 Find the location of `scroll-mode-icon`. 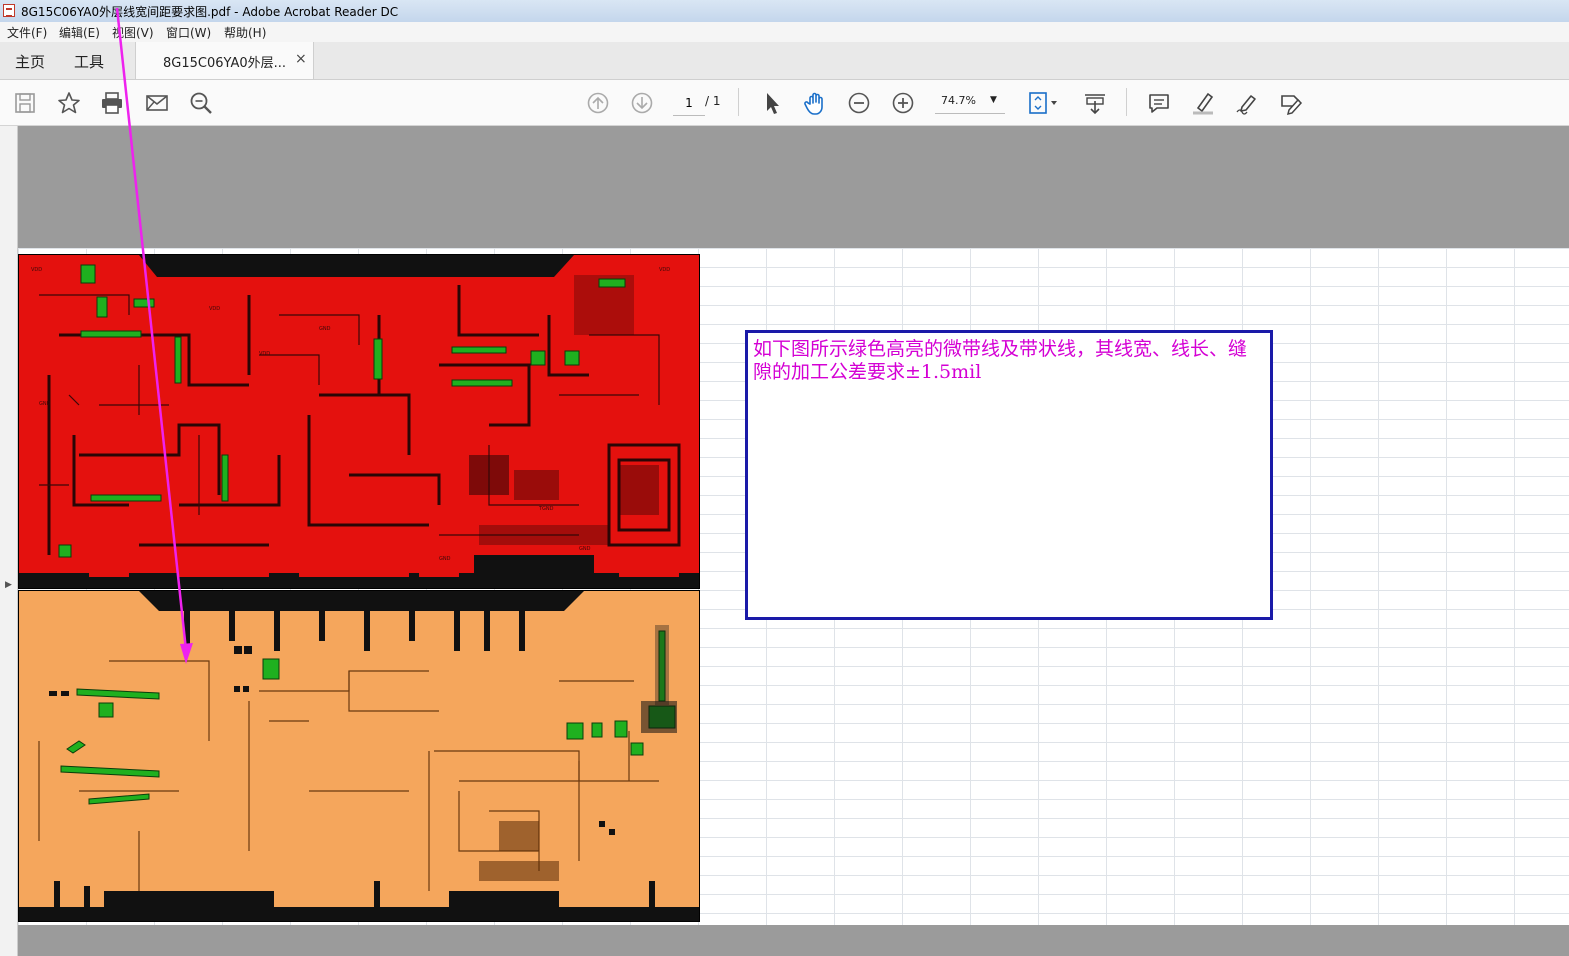

scroll-mode-icon is located at coordinates (1095, 103).